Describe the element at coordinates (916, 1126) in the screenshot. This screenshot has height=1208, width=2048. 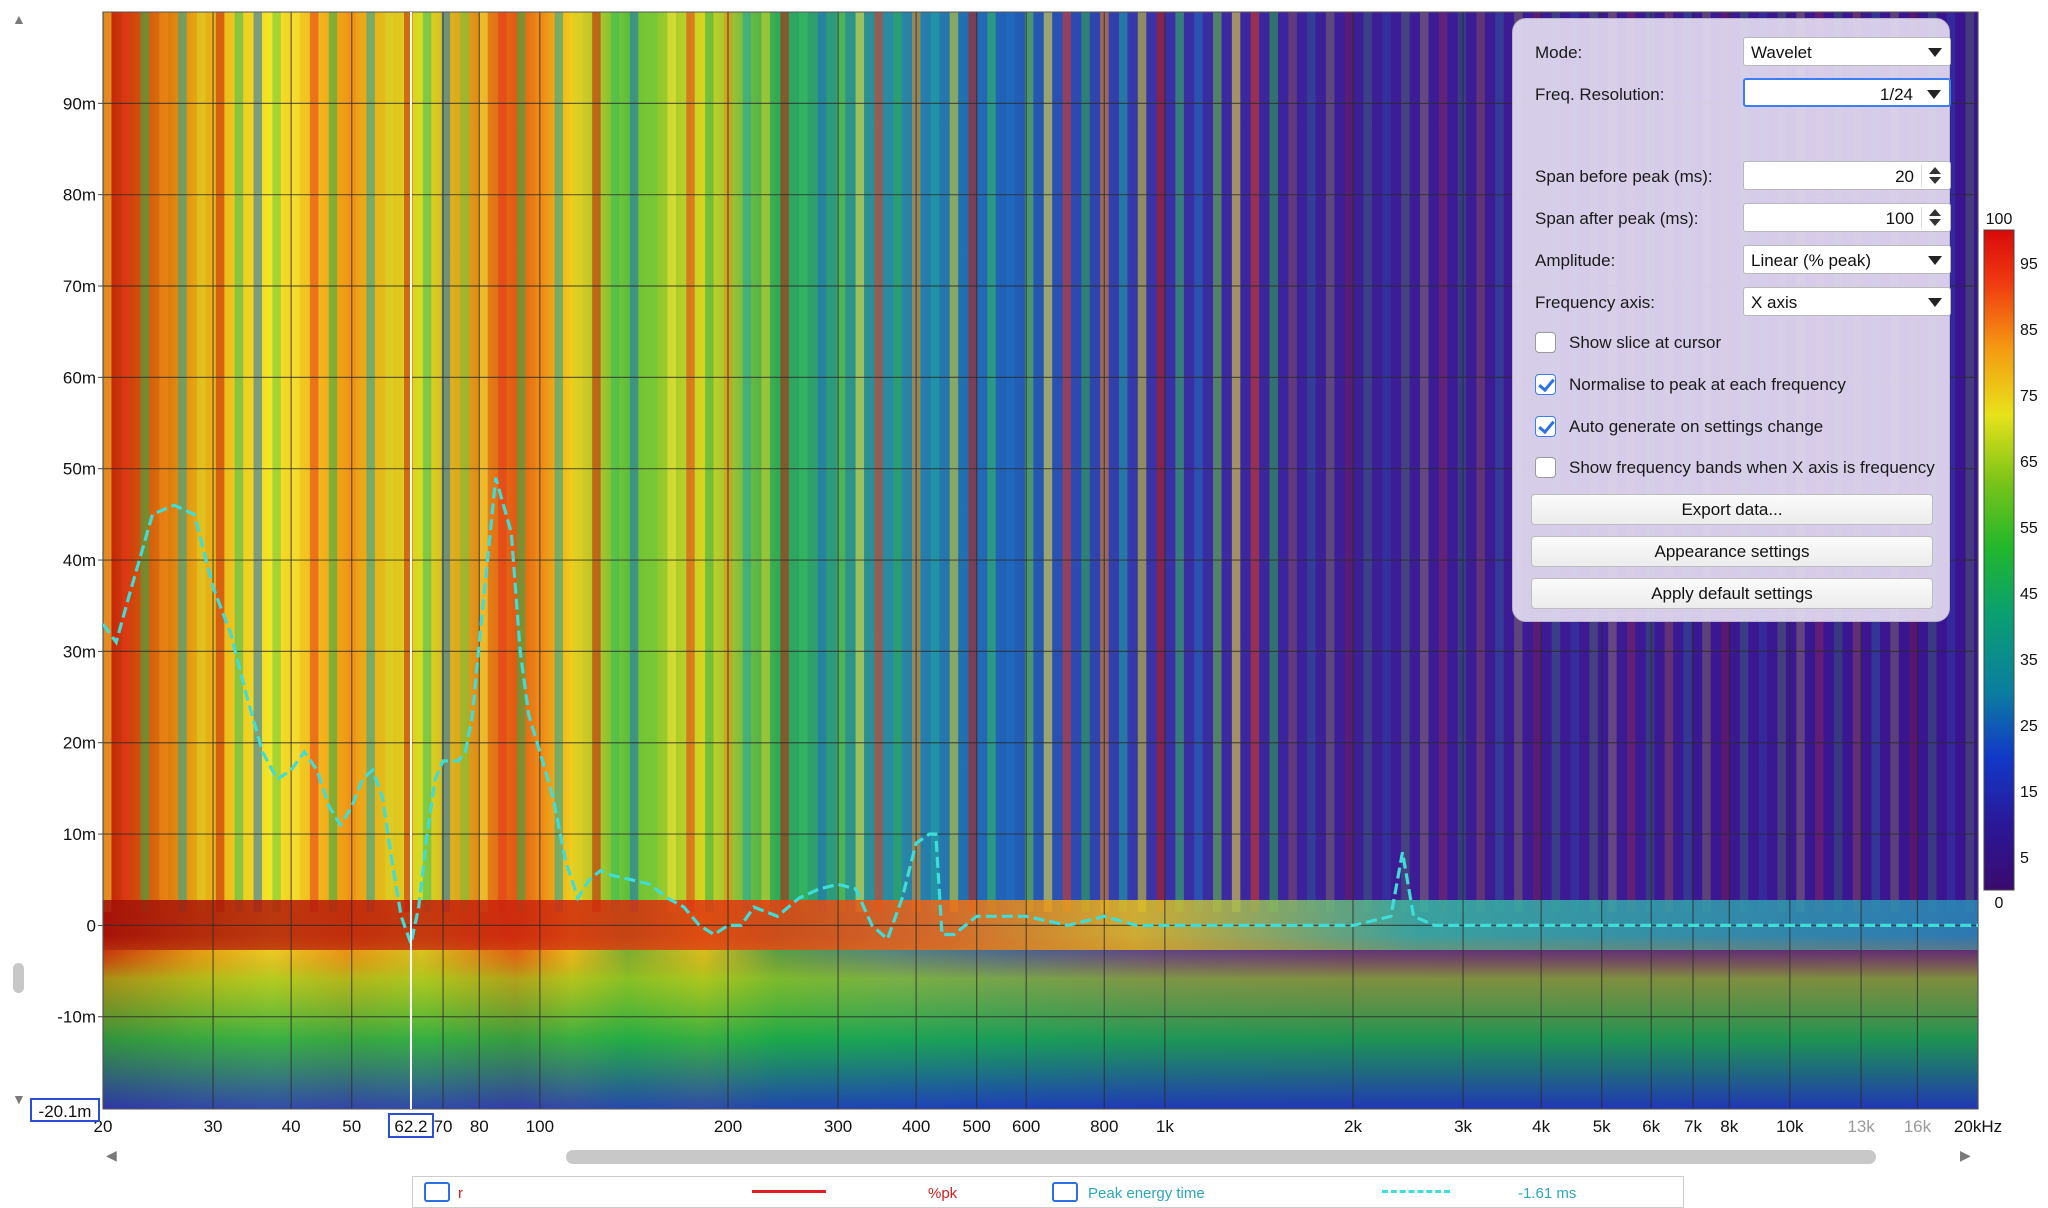
I see `x-tick-label: 400` at that location.